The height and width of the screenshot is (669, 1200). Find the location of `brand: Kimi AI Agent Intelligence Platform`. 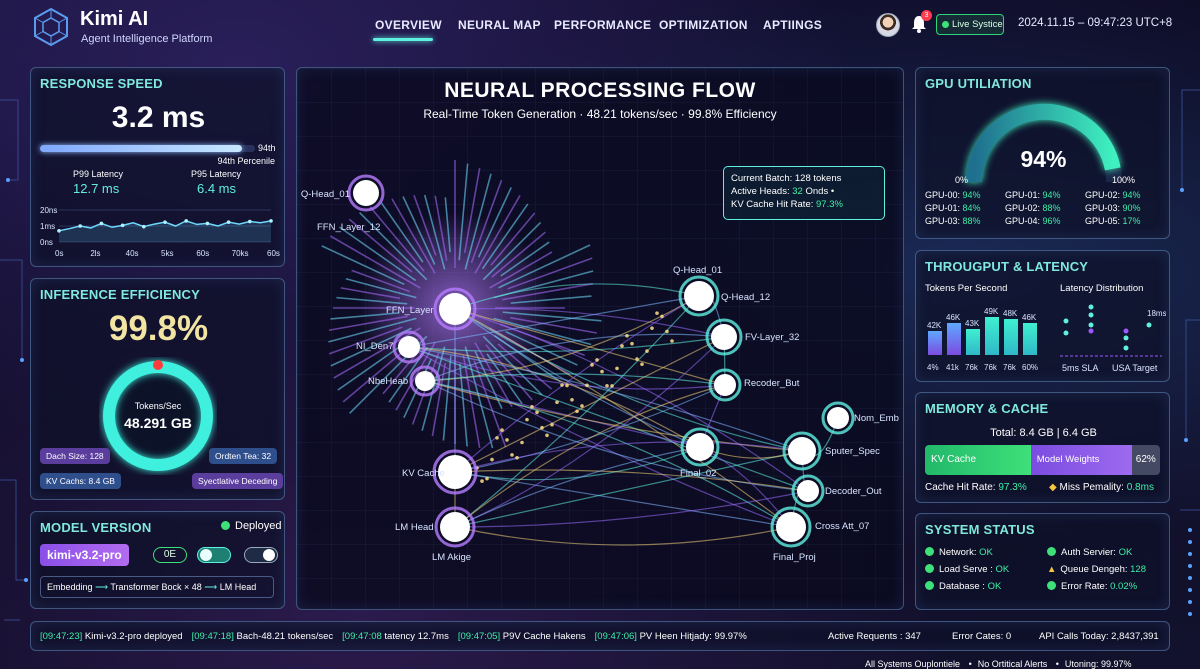

brand: Kimi AI Agent Intelligence Platform is located at coordinates (125, 28).